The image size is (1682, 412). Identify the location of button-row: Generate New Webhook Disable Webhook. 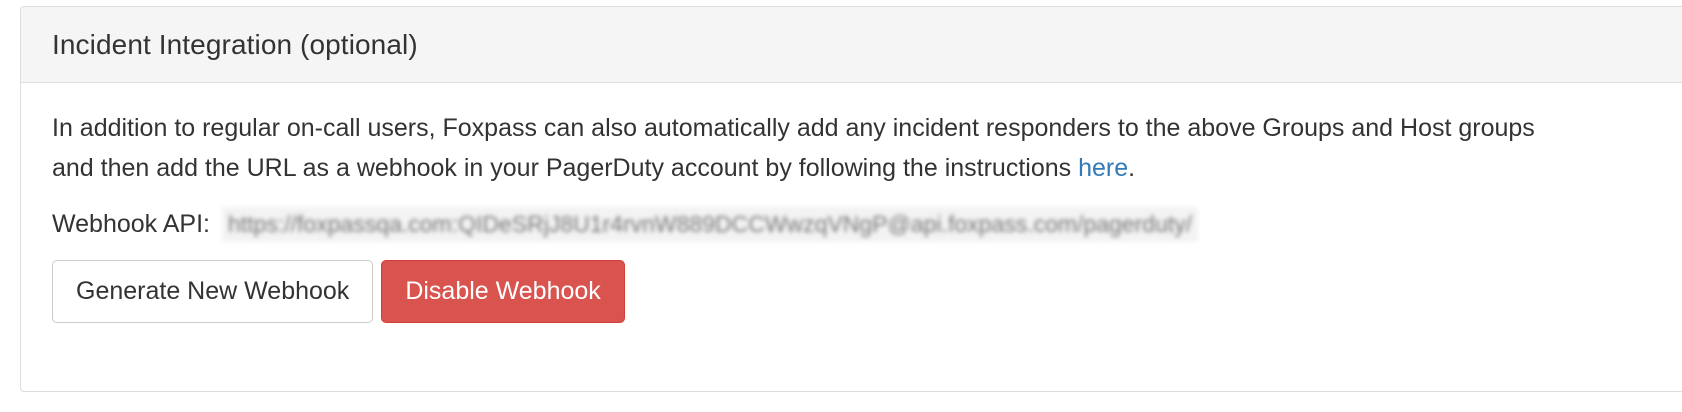
(867, 291).